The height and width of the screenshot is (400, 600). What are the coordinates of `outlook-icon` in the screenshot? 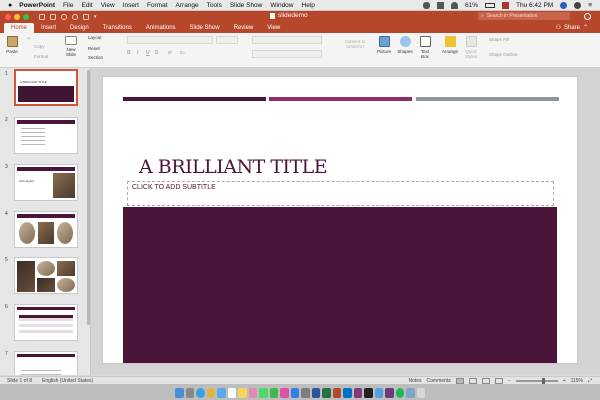 It's located at (347, 393).